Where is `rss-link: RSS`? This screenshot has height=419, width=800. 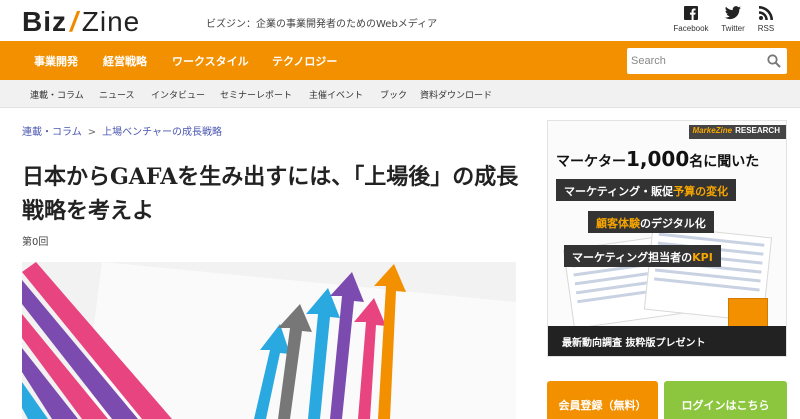 rss-link: RSS is located at coordinates (766, 19).